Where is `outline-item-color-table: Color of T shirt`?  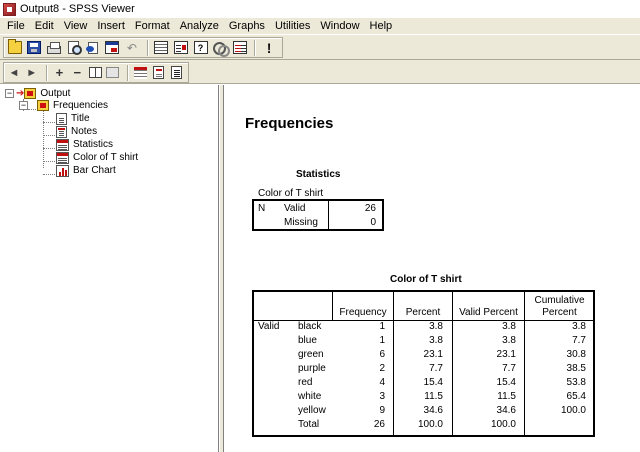 outline-item-color-table: Color of T shirt is located at coordinates (97, 157).